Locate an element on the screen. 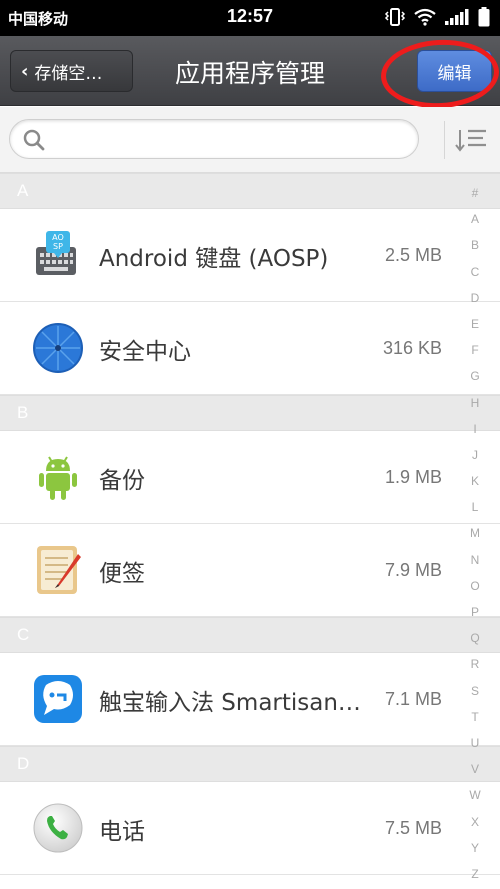 The image size is (500, 889). phone-icon is located at coordinates (58, 828).